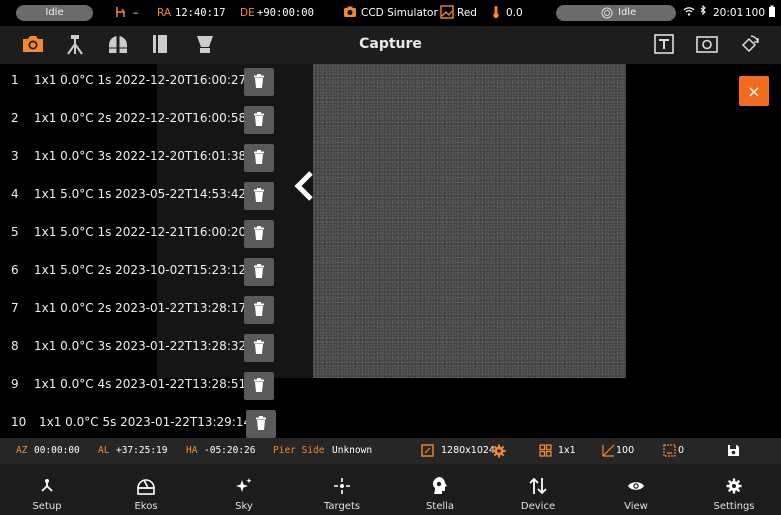 This screenshot has width=781, height=515. What do you see at coordinates (145, 121) in the screenshot?
I see `list-item: 2 1x1 0.0°C 2s 2022-12-20T16:00:58` at bounding box center [145, 121].